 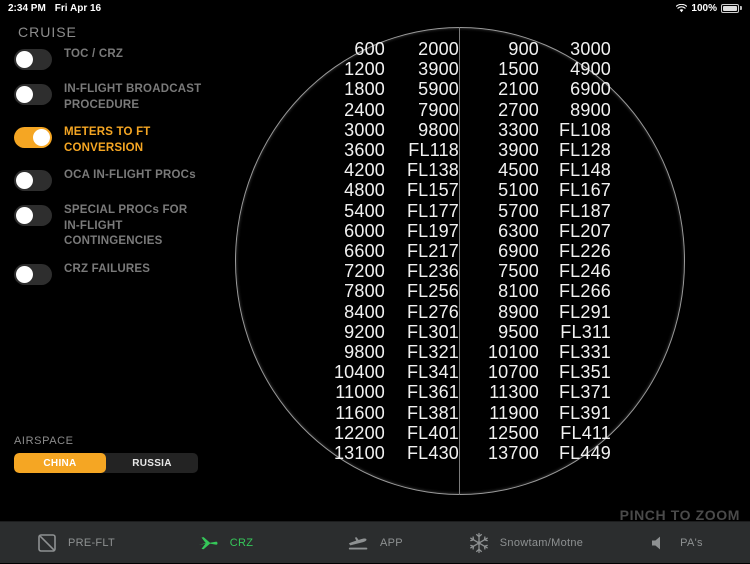 I want to click on feet-value: 3900, so click(x=438, y=69).